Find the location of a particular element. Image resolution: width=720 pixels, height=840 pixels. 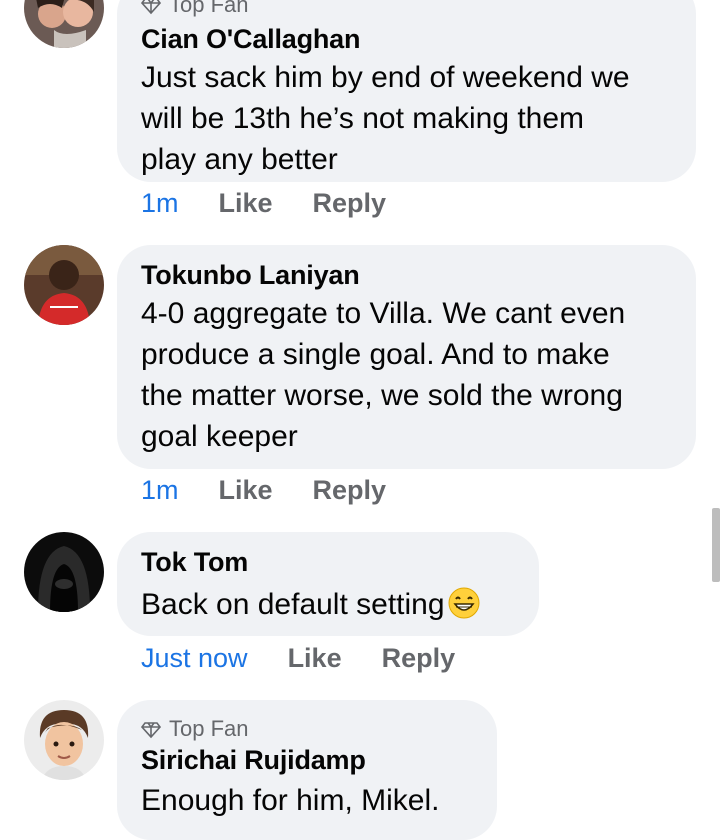

comment-author: Tok Tom is located at coordinates (328, 562).